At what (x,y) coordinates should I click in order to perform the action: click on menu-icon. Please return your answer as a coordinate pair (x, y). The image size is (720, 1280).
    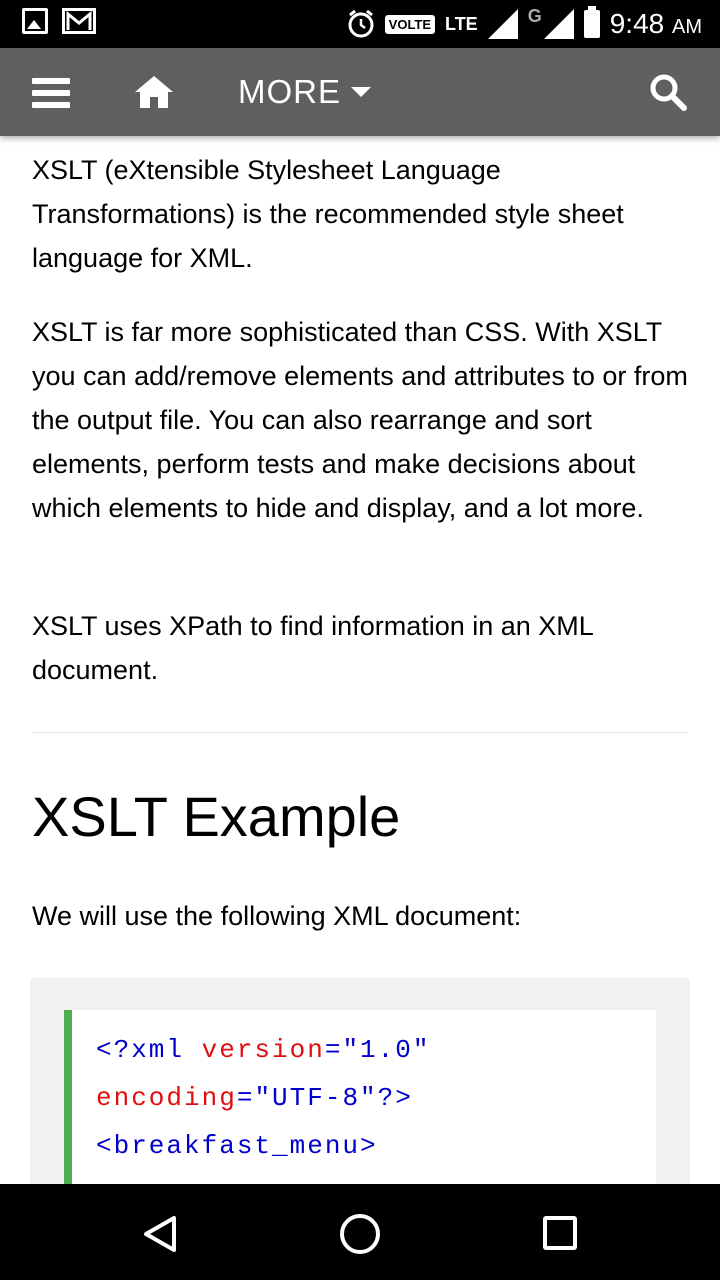
    Looking at the image, I should click on (51, 93).